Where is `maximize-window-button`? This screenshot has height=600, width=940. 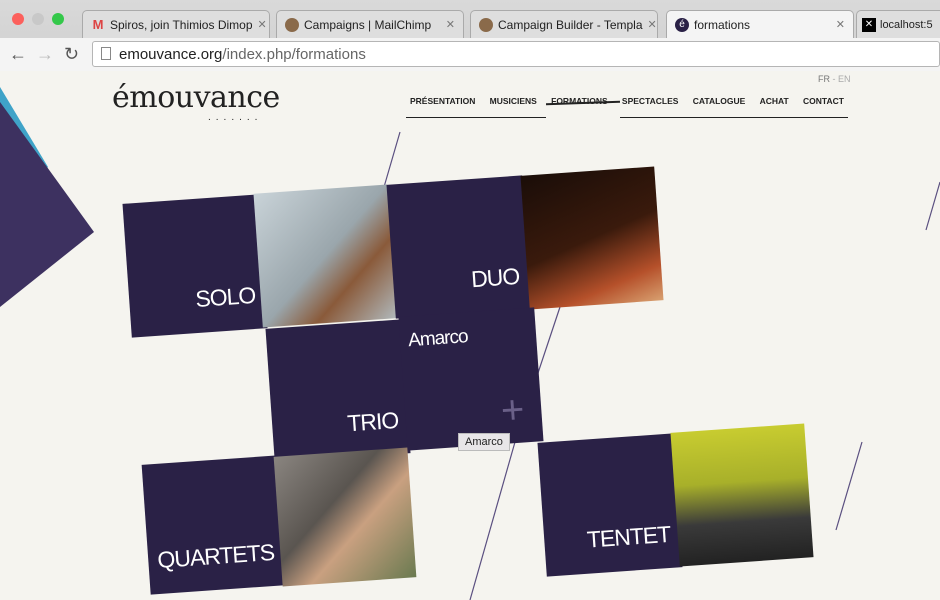 maximize-window-button is located at coordinates (58, 19).